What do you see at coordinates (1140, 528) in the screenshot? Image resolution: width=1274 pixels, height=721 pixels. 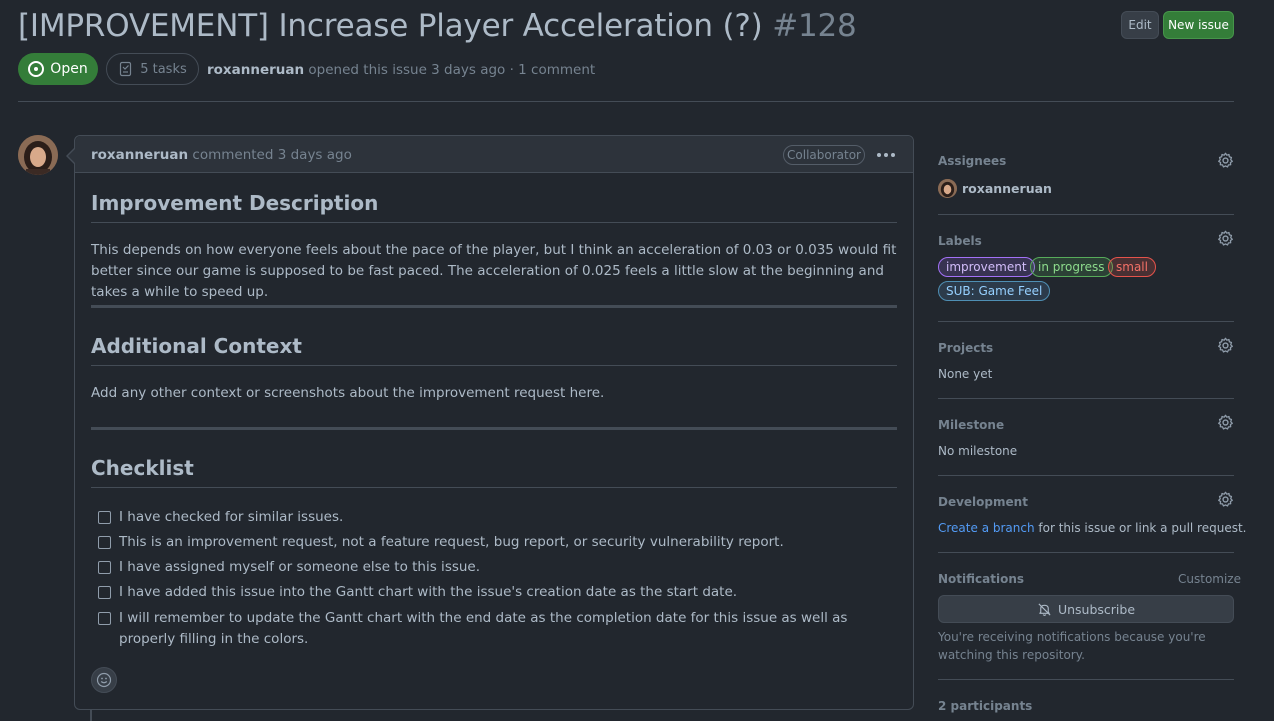 I see `development-rest: for this issue or link a pull request.` at bounding box center [1140, 528].